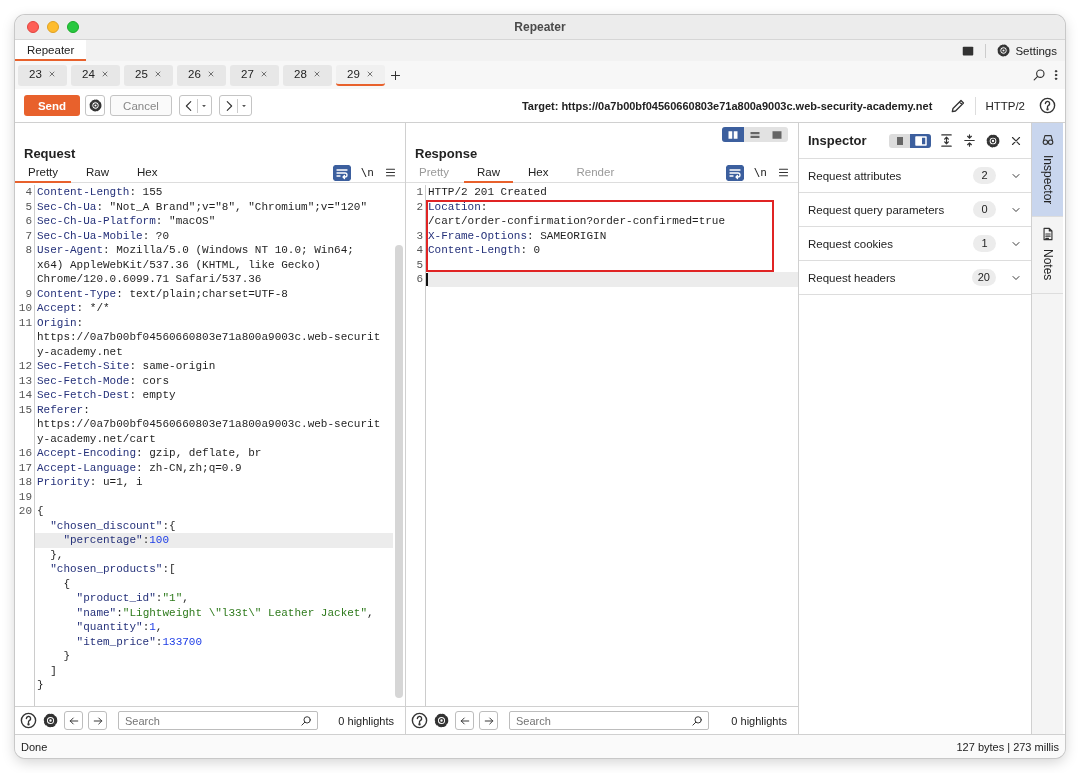 The image size is (1080, 773). What do you see at coordinates (419, 235) in the screenshot?
I see `line-number: 3` at bounding box center [419, 235].